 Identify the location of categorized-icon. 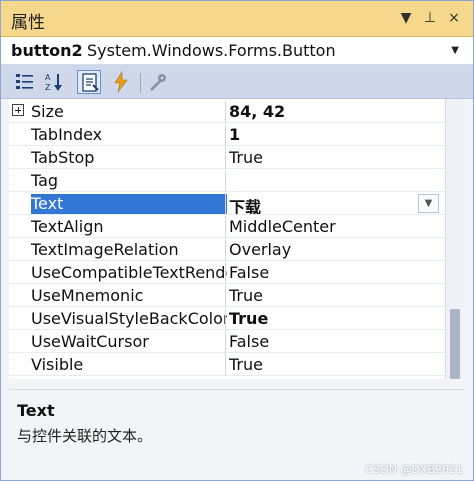
(25, 82).